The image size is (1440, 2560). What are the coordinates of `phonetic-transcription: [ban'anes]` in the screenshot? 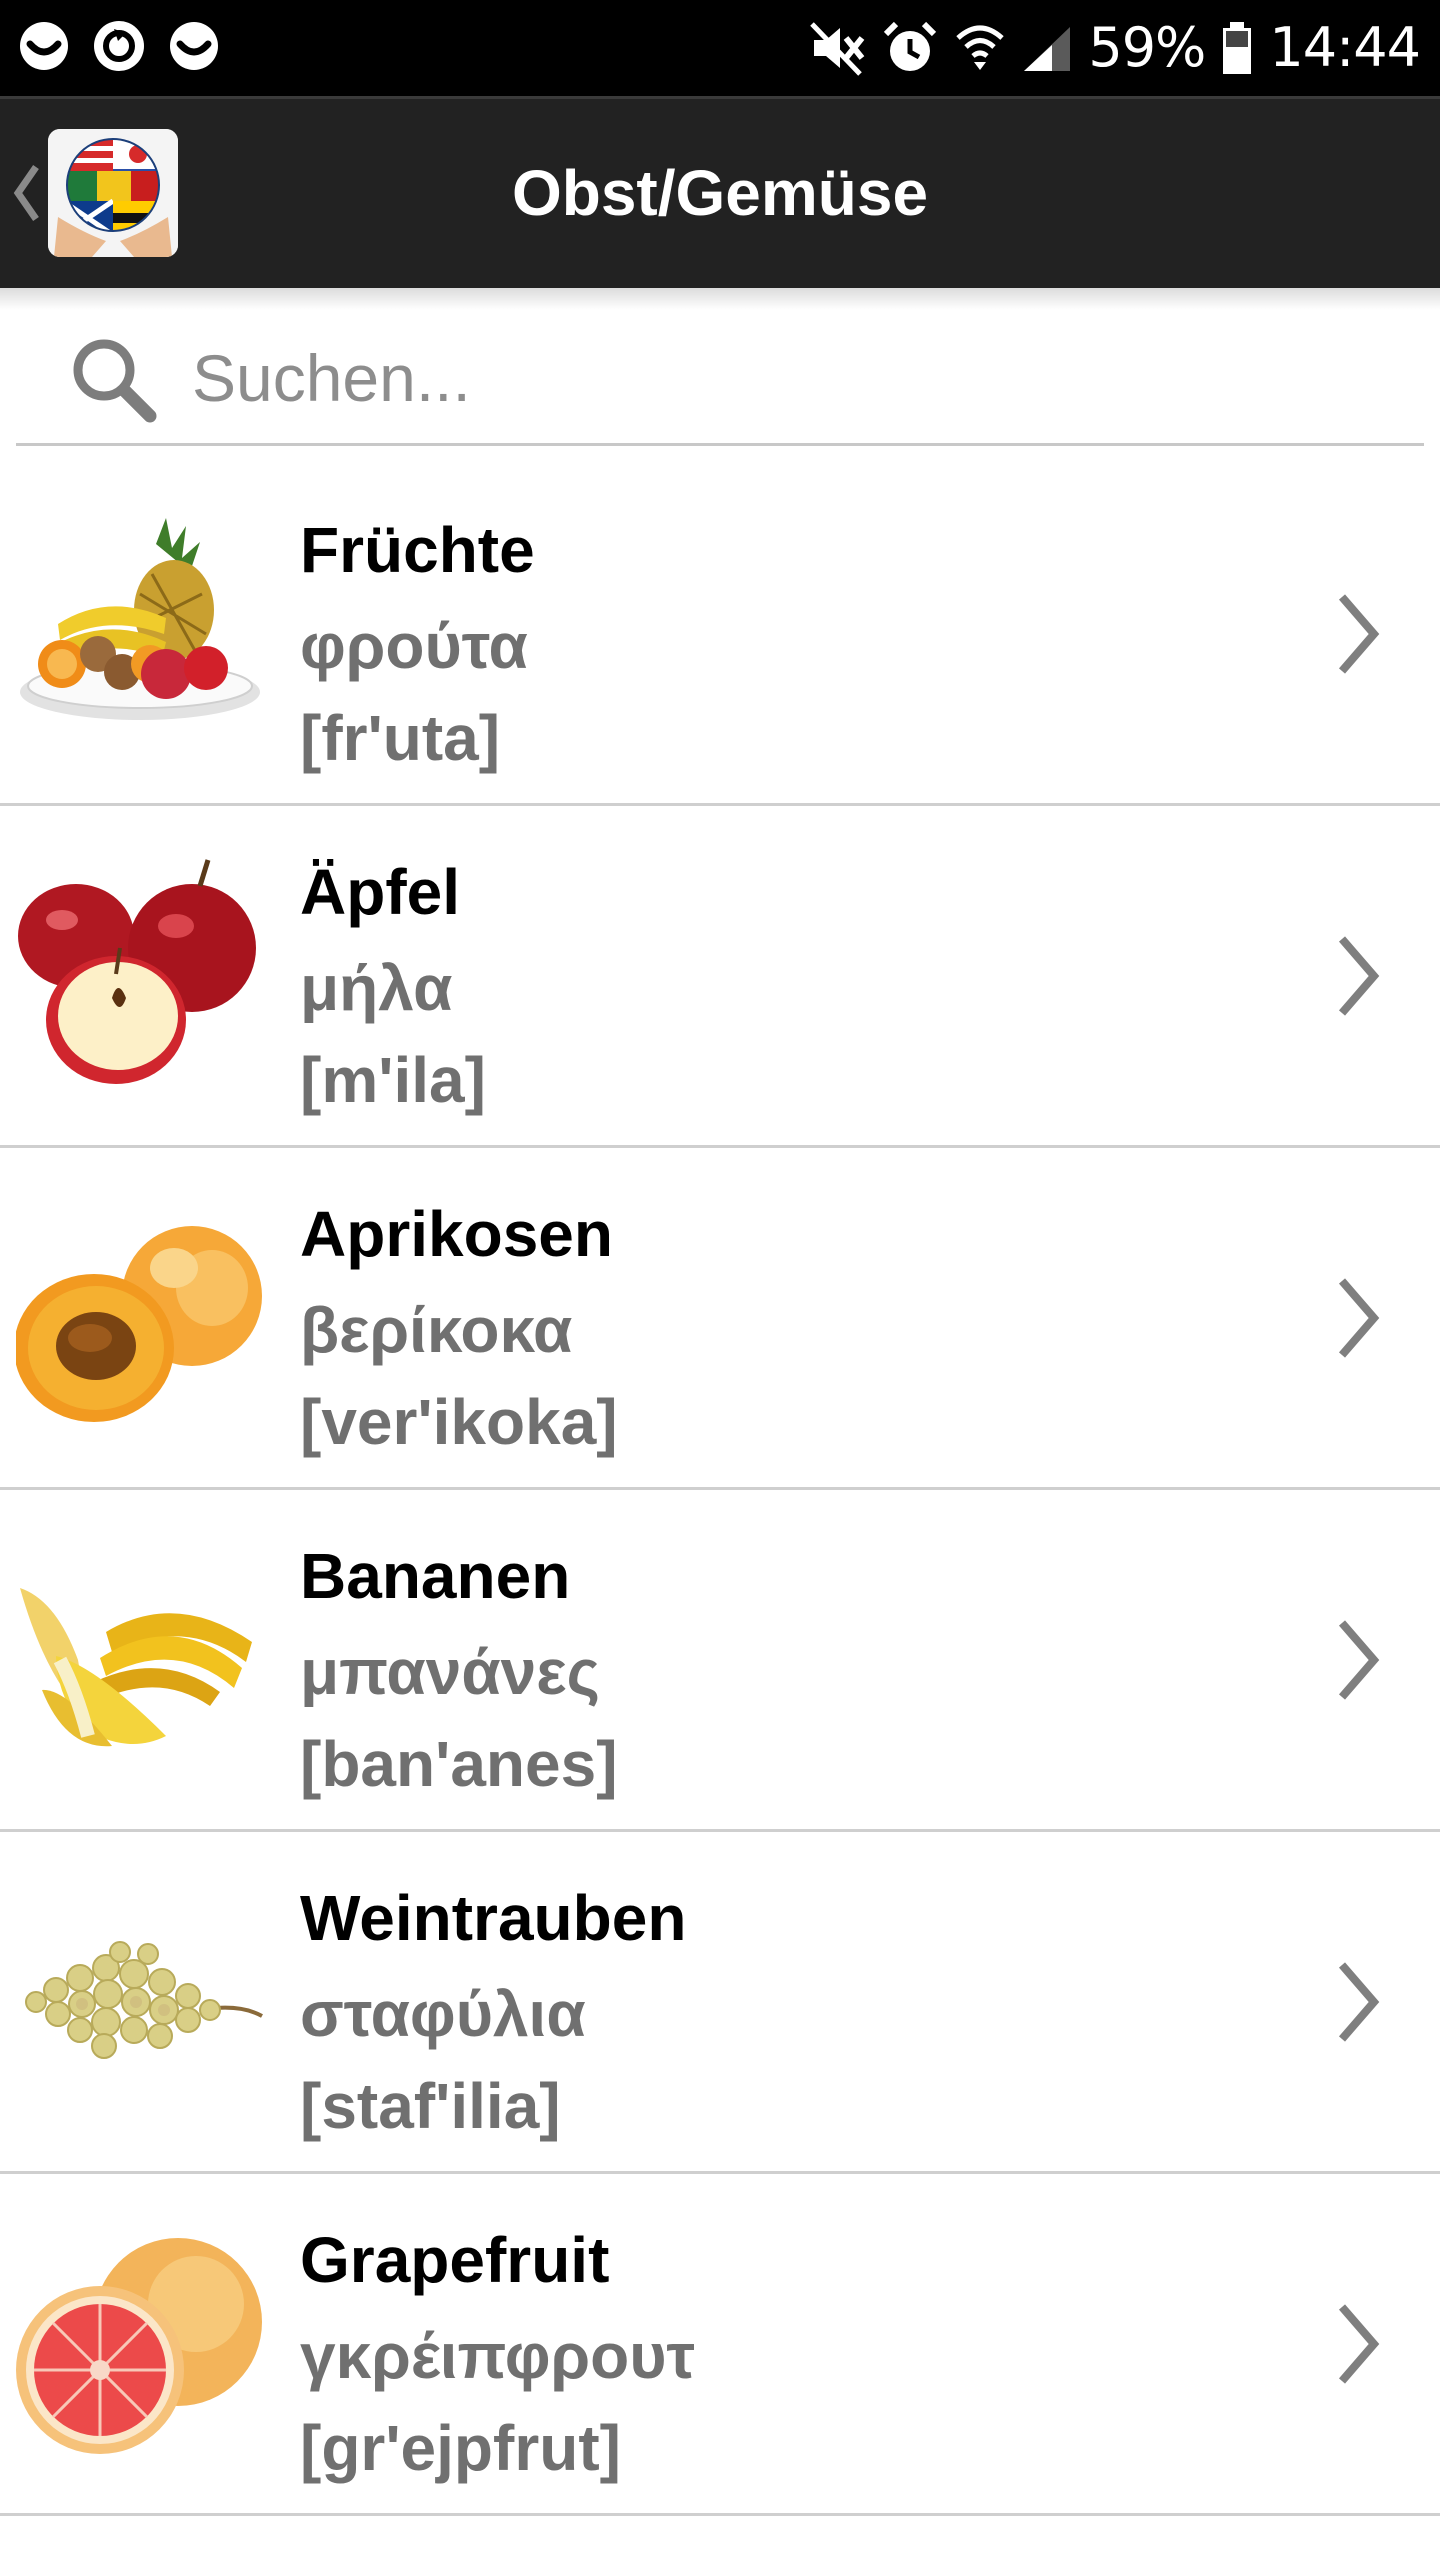 It's located at (459, 1764).